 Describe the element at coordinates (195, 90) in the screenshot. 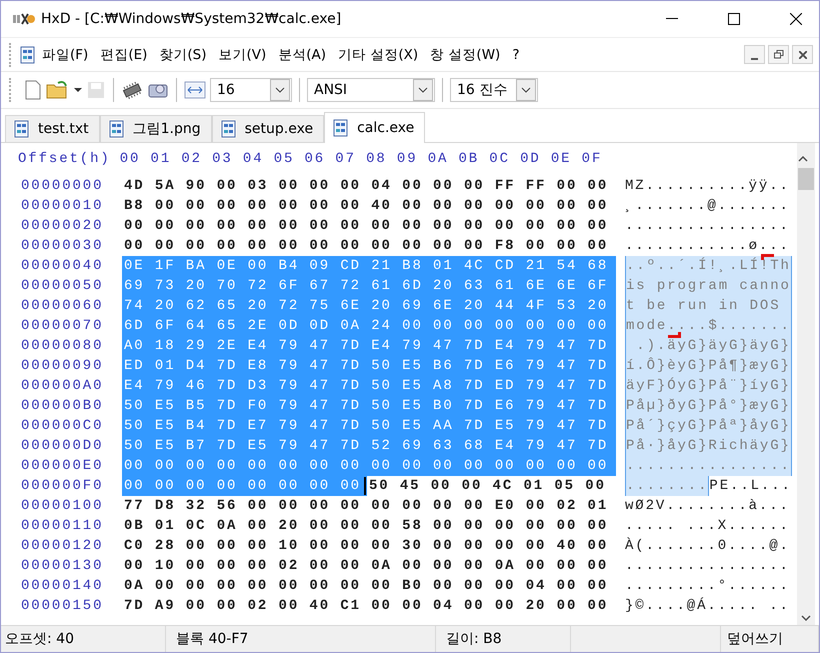

I see `column-width-icon` at that location.